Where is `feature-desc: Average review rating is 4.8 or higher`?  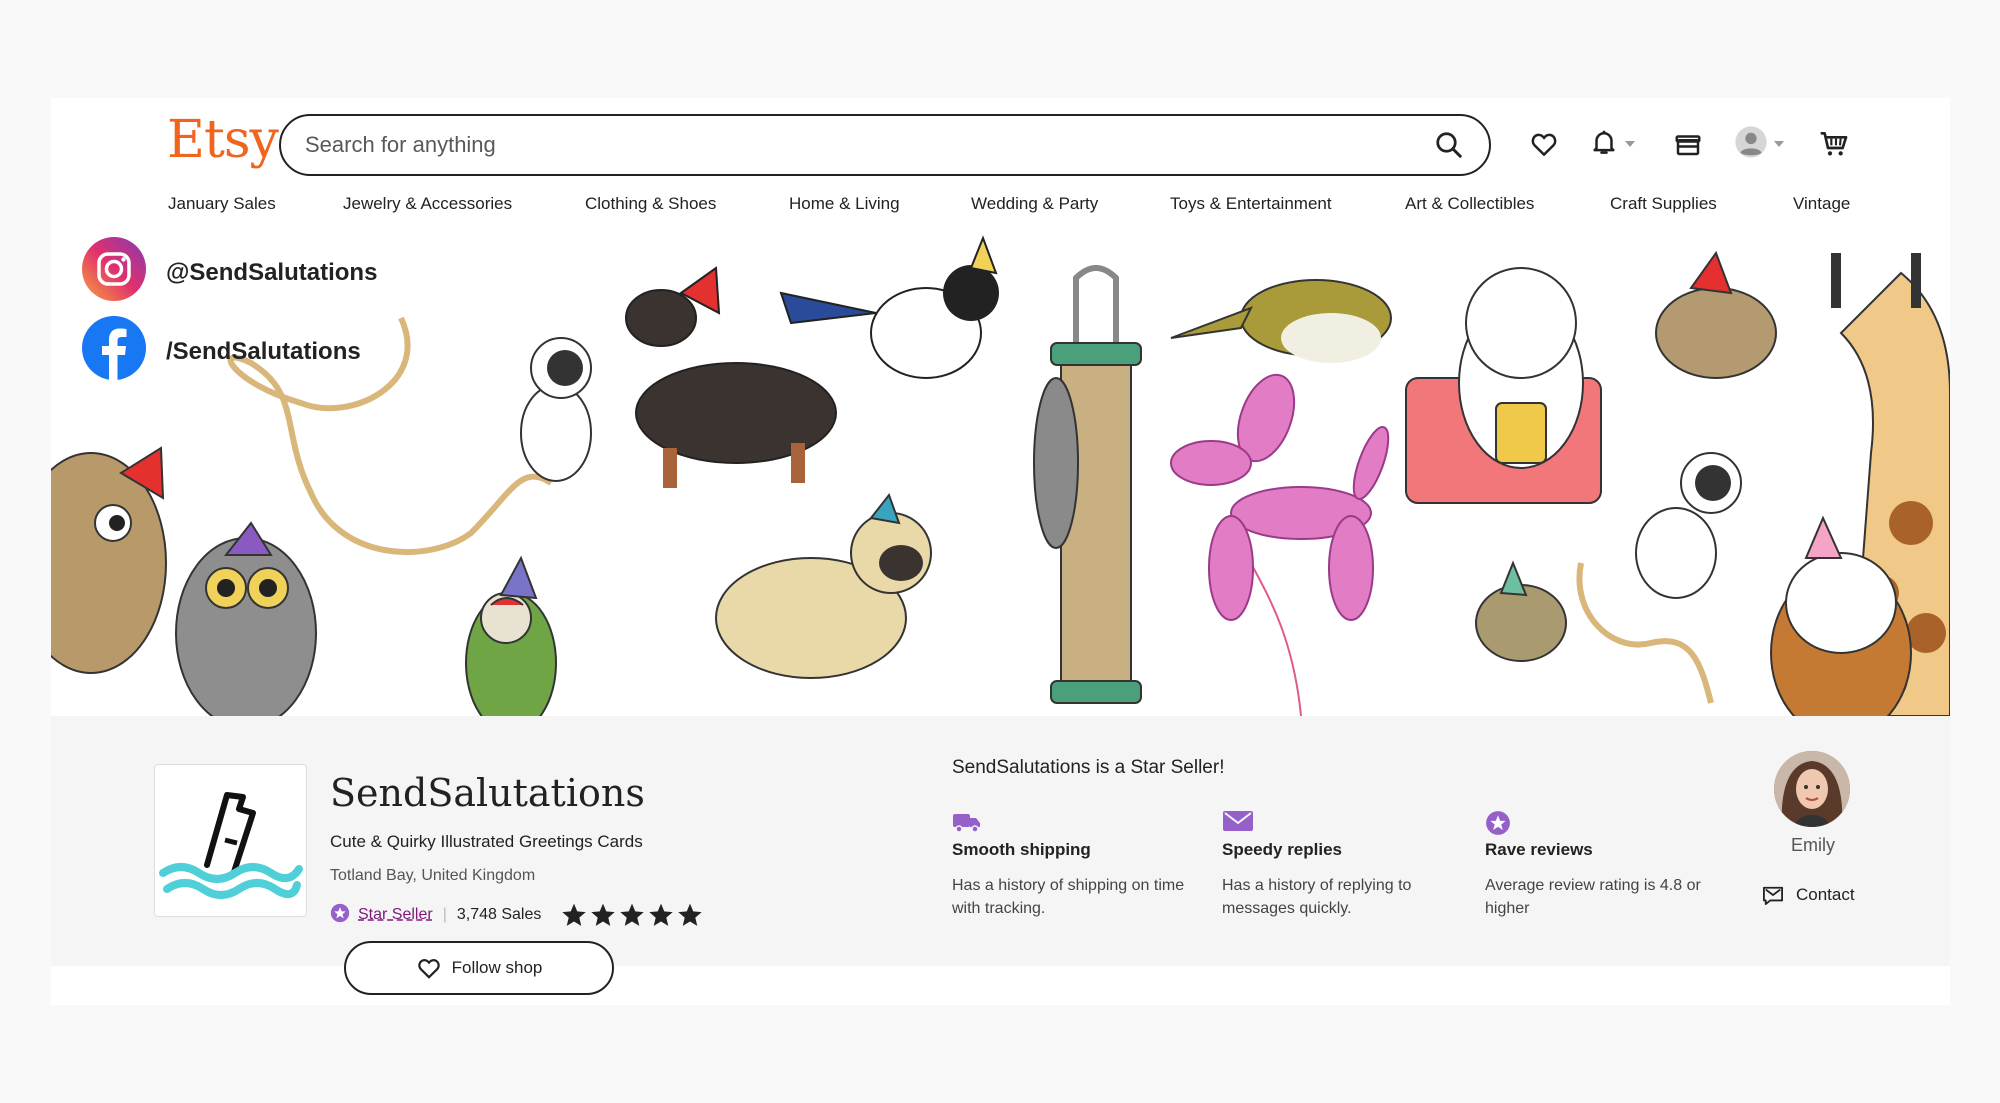
feature-desc: Average review rating is 4.8 or higher is located at coordinates (1593, 897).